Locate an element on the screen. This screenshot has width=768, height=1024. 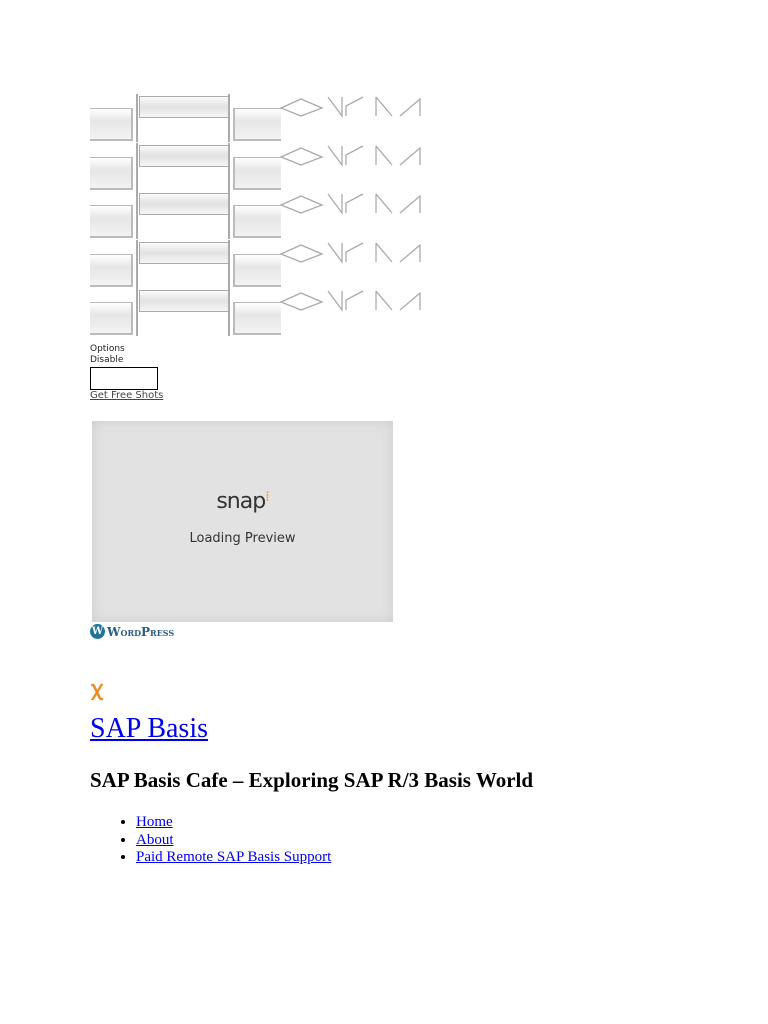
site-title-link: SAP Basis is located at coordinates (149, 728).